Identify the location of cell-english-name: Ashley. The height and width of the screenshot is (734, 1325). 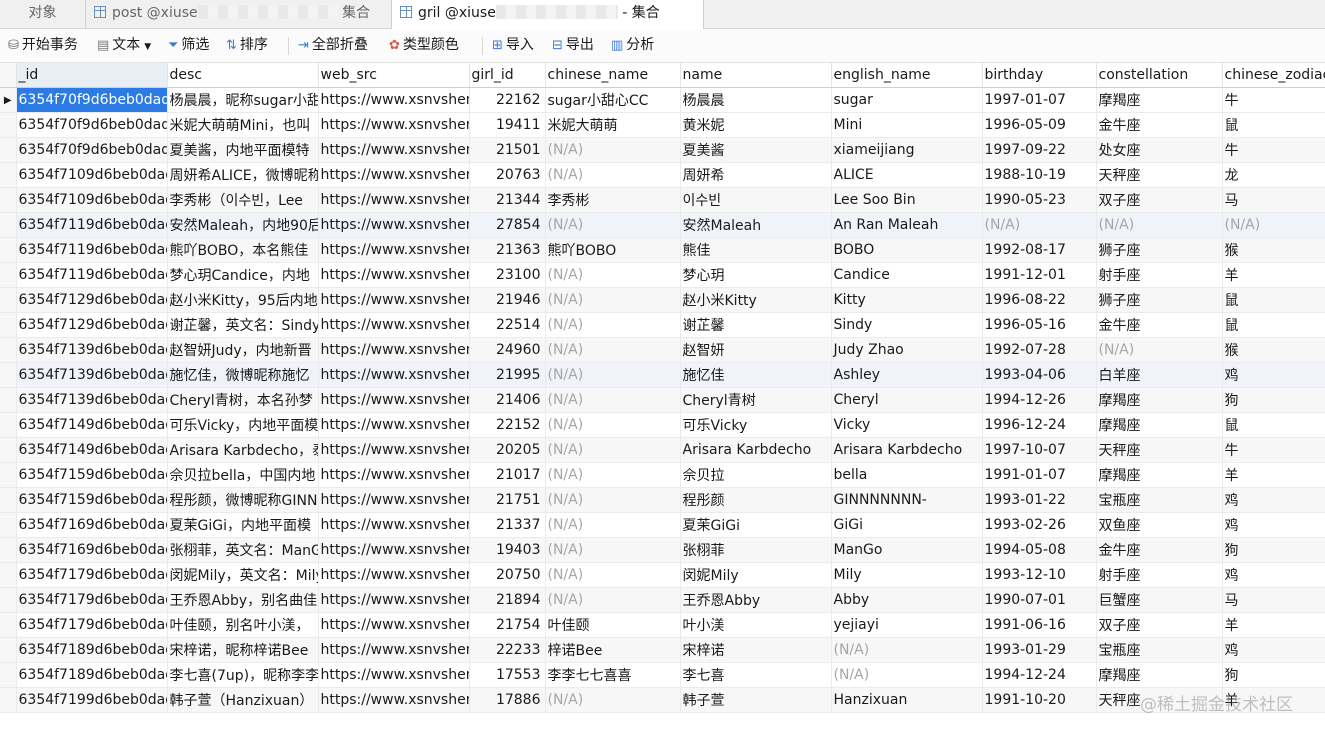
(907, 375).